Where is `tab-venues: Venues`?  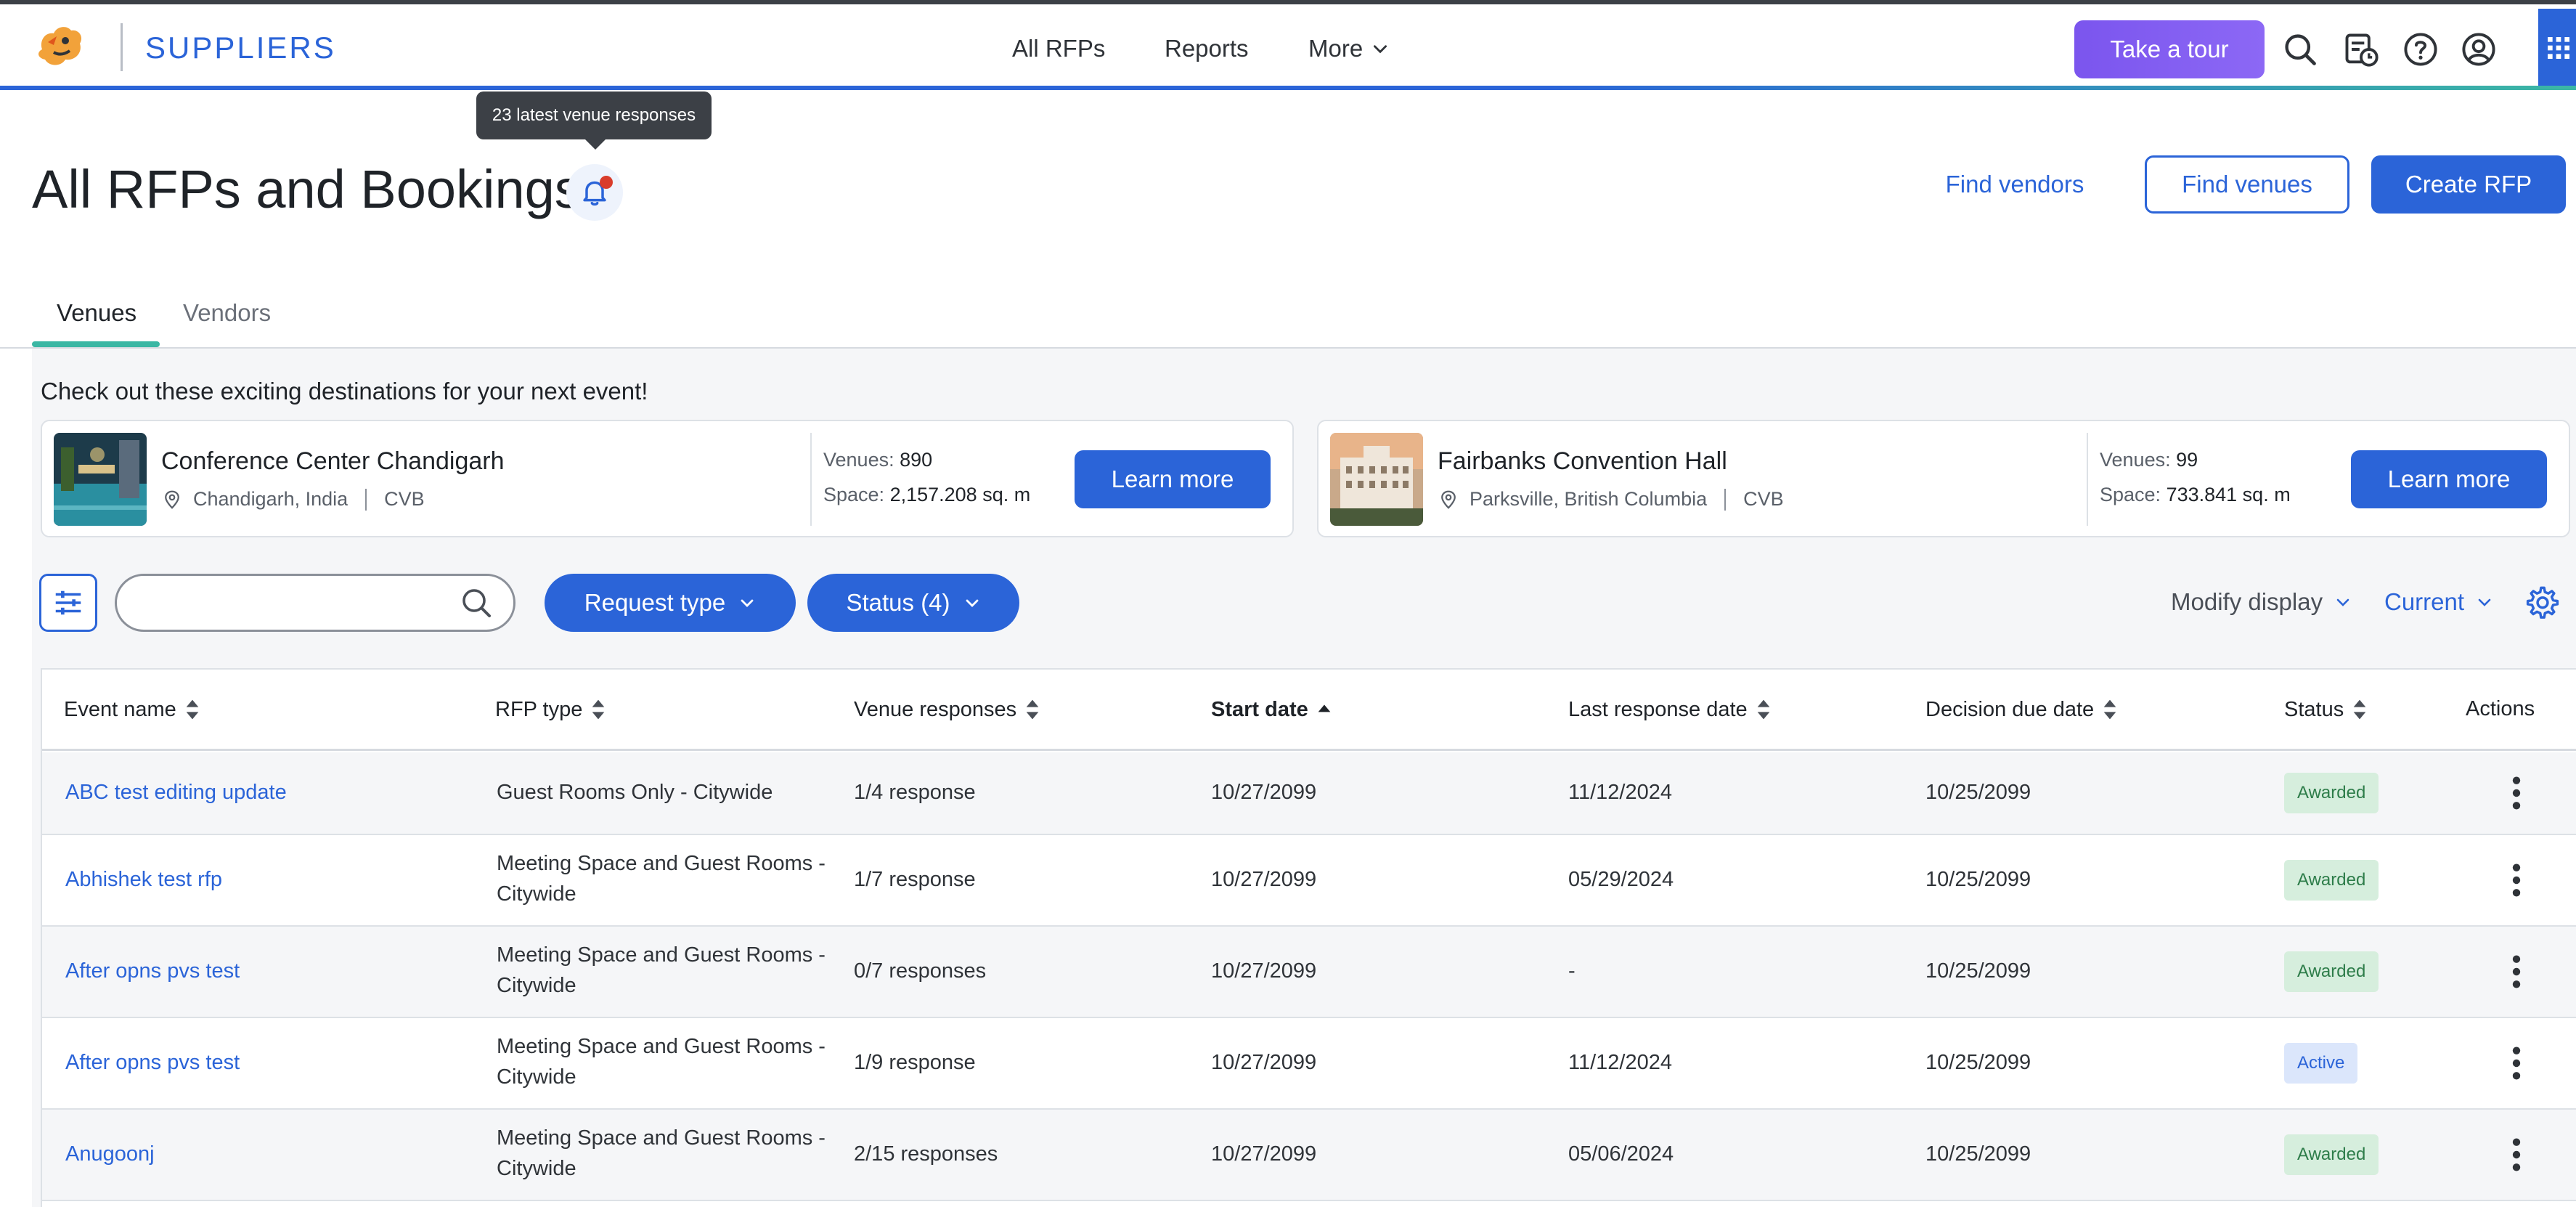 tab-venues: Venues is located at coordinates (97, 313).